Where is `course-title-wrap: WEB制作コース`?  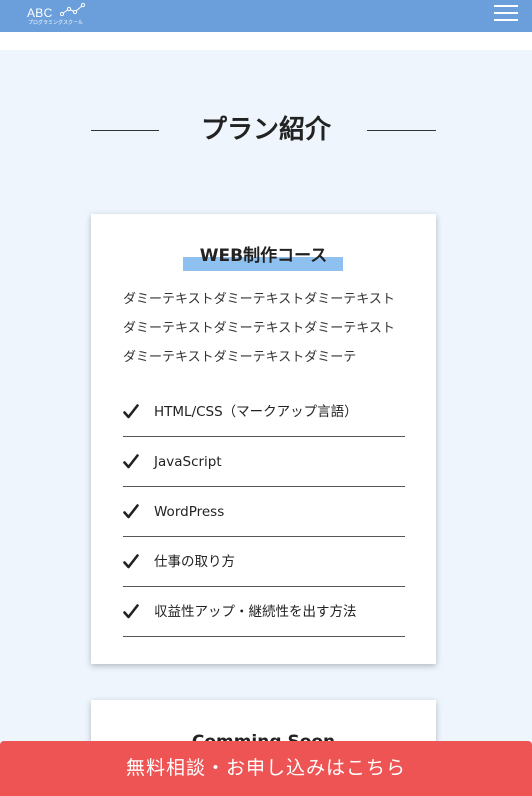 course-title-wrap: WEB制作コース is located at coordinates (263, 259).